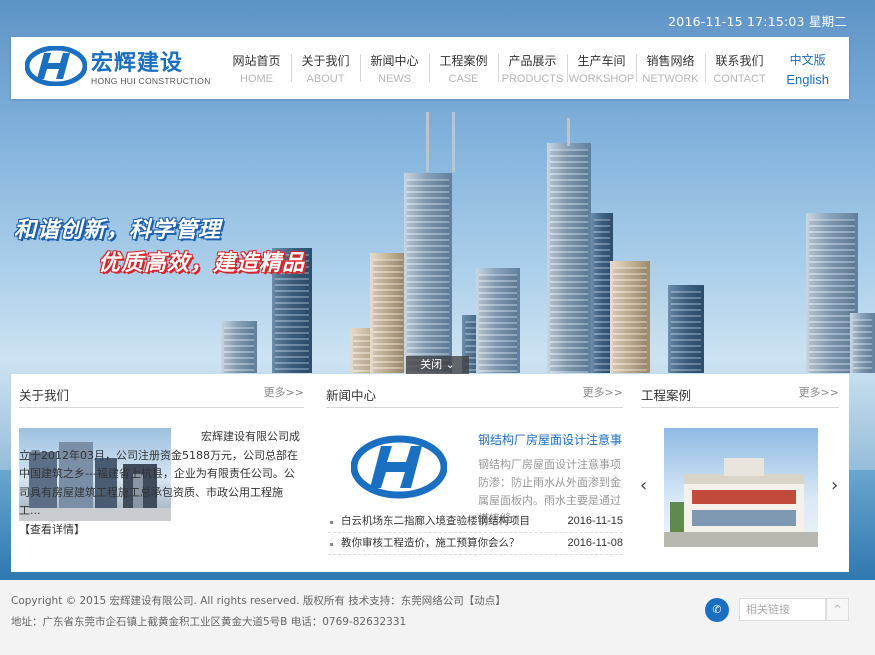 The image size is (875, 655). Describe the element at coordinates (256, 61) in the screenshot. I see `nav-label: 网站首页` at that location.